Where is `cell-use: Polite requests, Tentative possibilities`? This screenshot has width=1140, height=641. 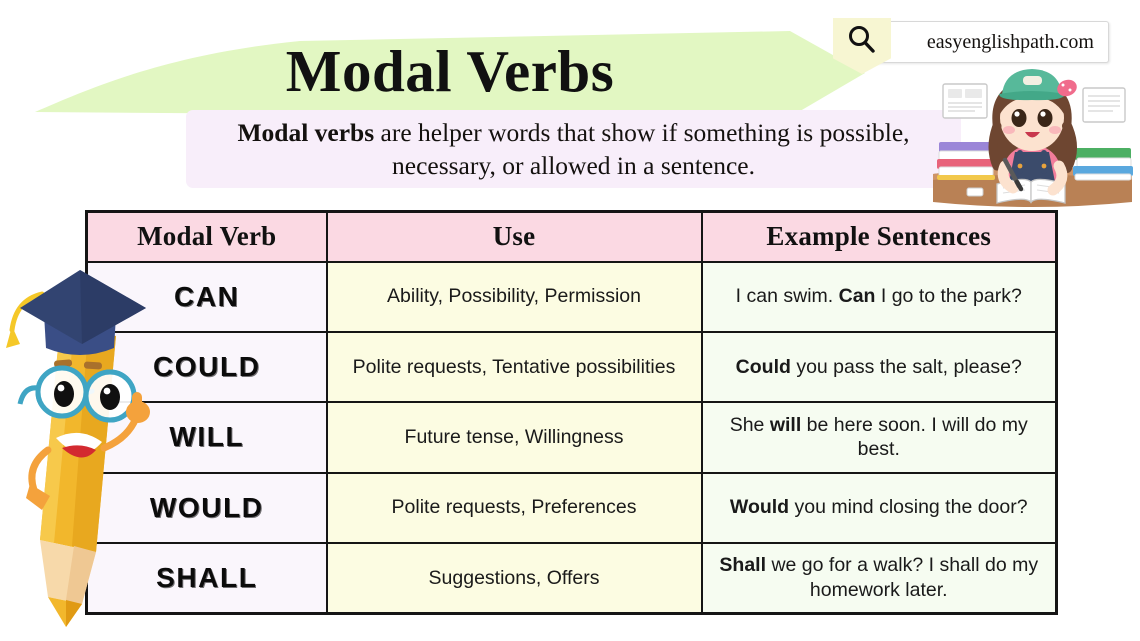 cell-use: Polite requests, Tentative possibilities is located at coordinates (514, 367).